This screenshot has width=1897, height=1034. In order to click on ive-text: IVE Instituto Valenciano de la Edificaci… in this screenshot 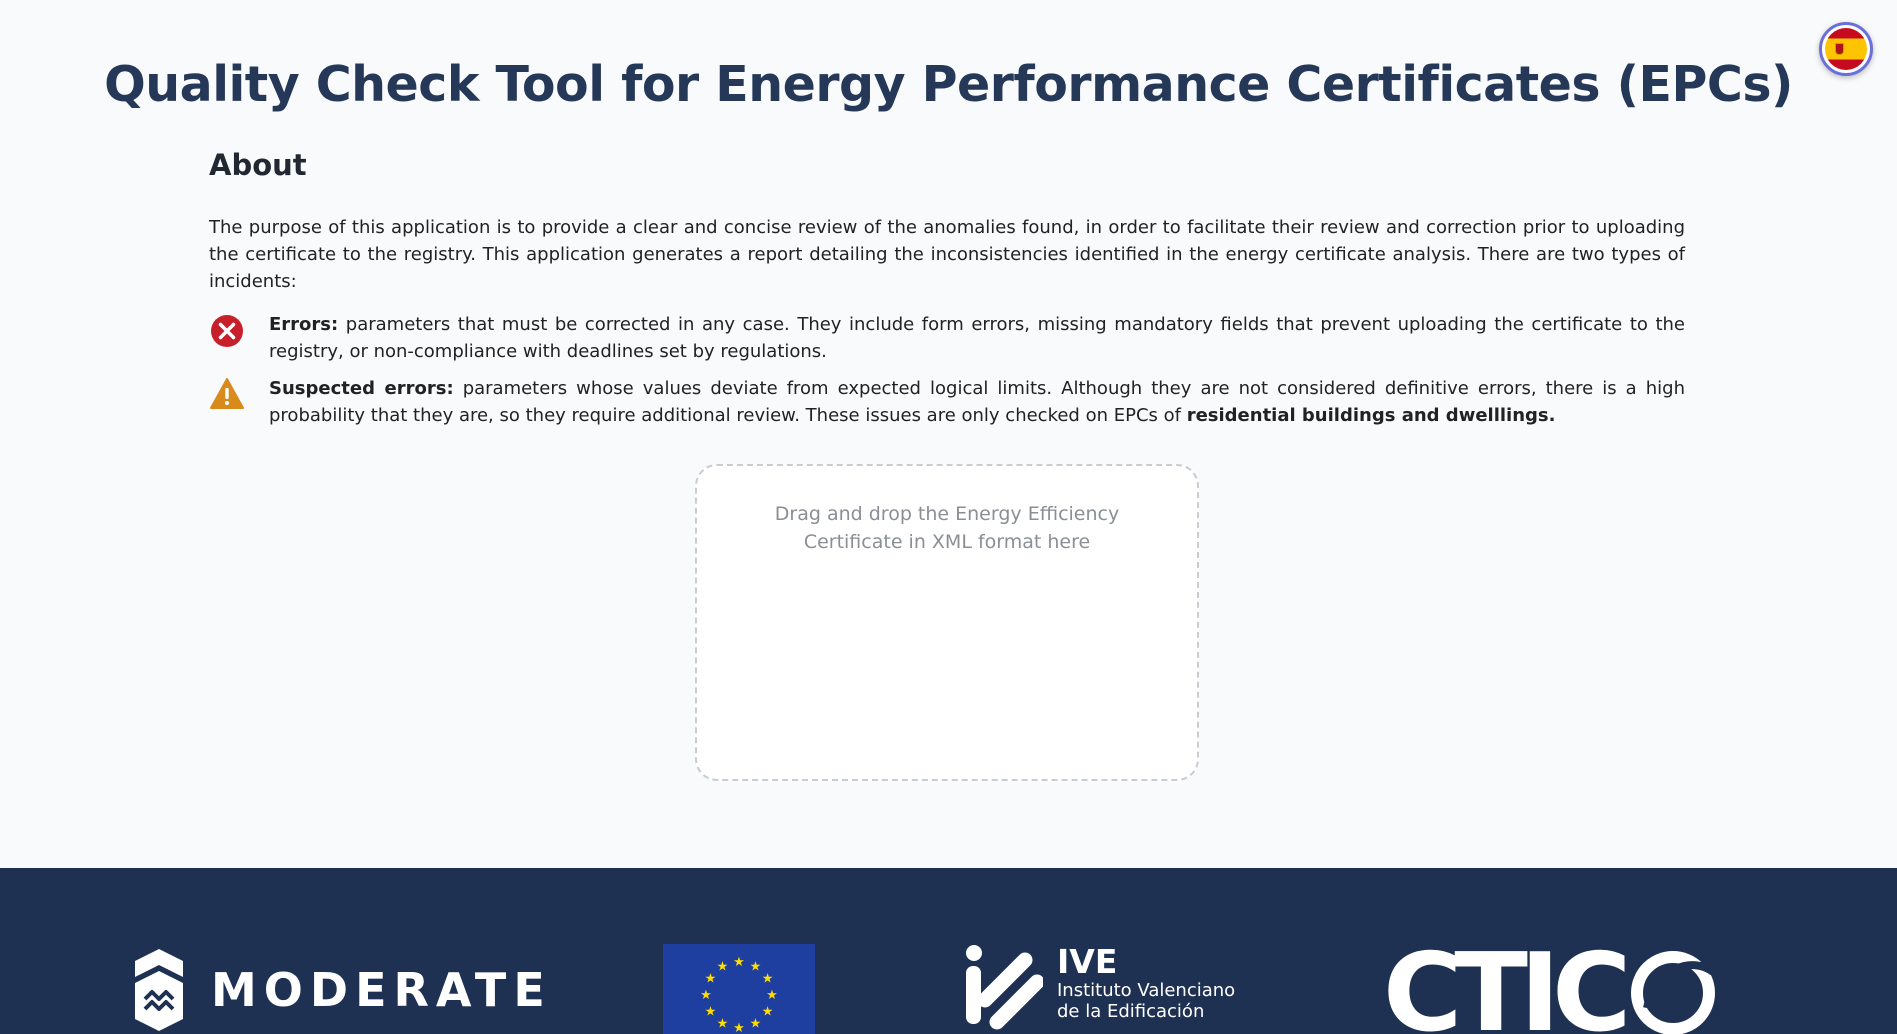, I will do `click(1146, 987)`.